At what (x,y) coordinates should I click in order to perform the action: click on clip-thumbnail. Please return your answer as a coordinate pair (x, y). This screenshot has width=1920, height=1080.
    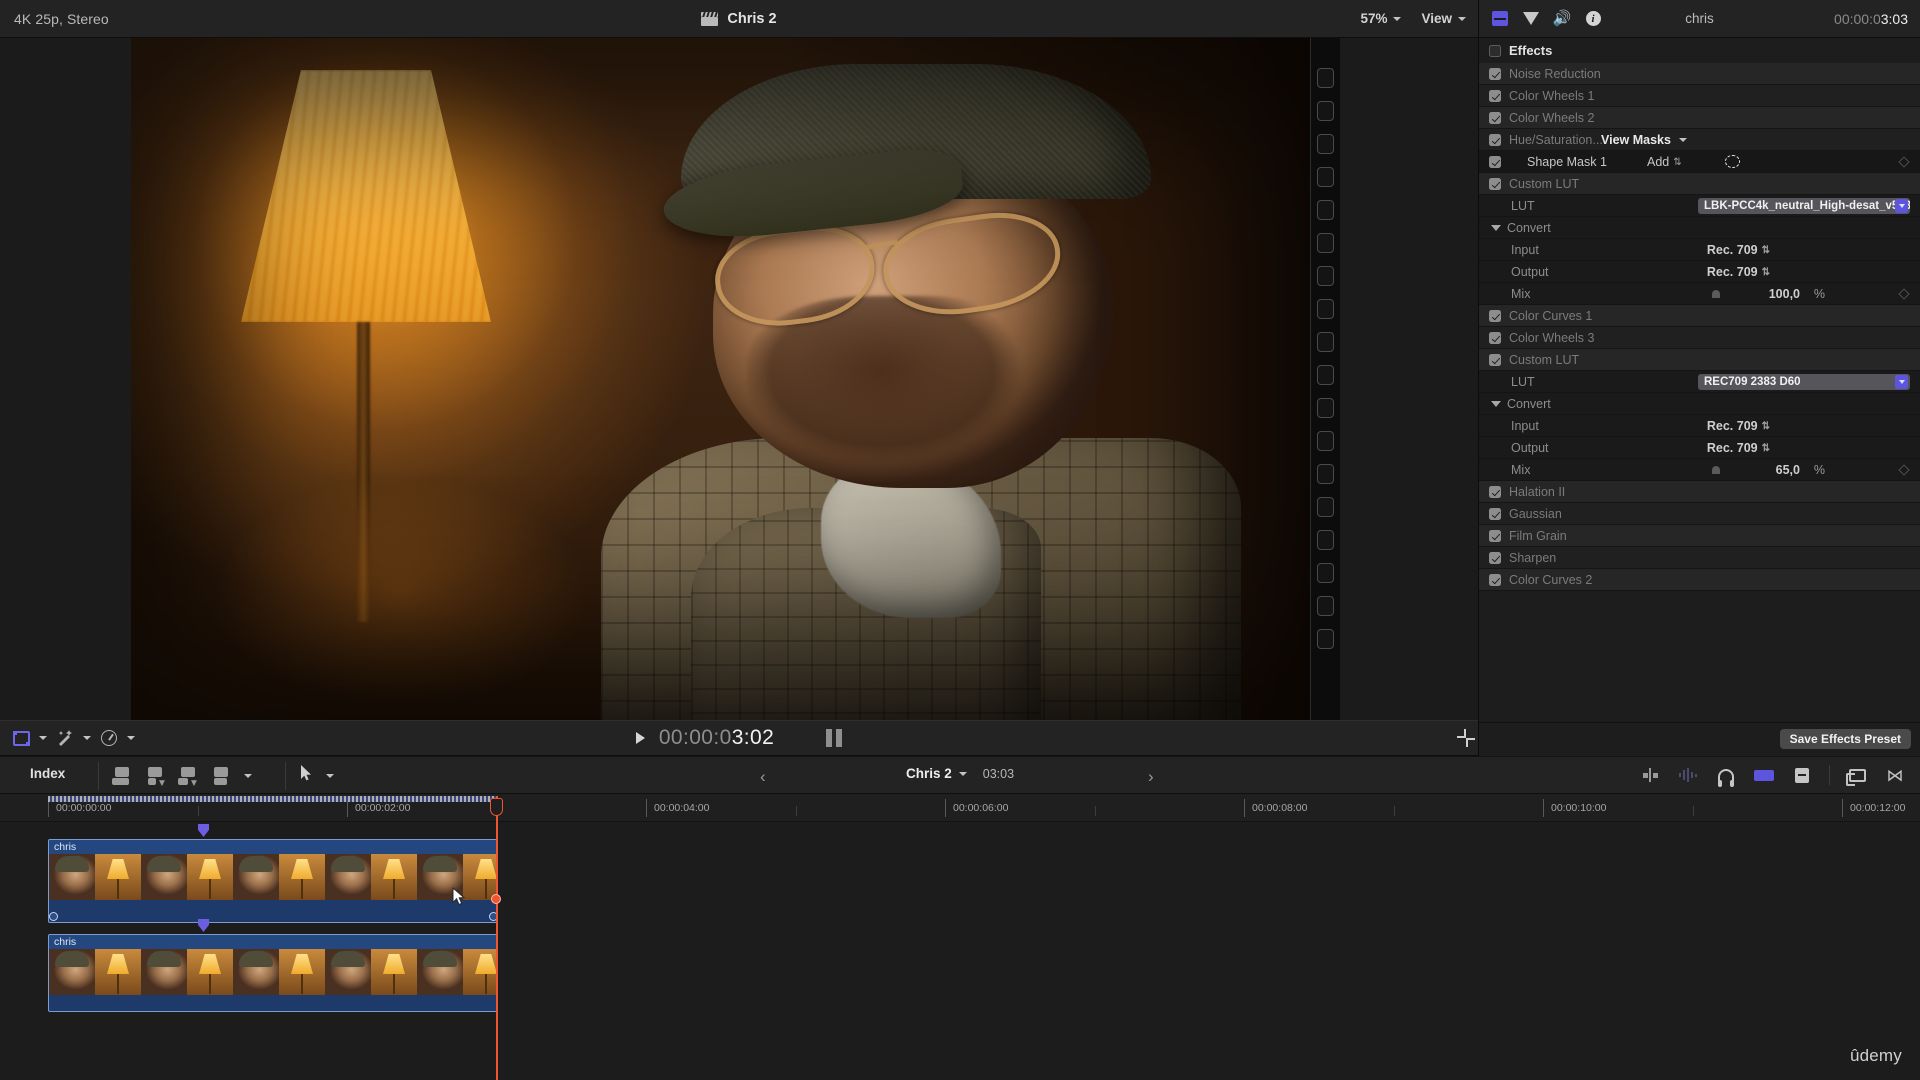
    Looking at the image, I should click on (348, 877).